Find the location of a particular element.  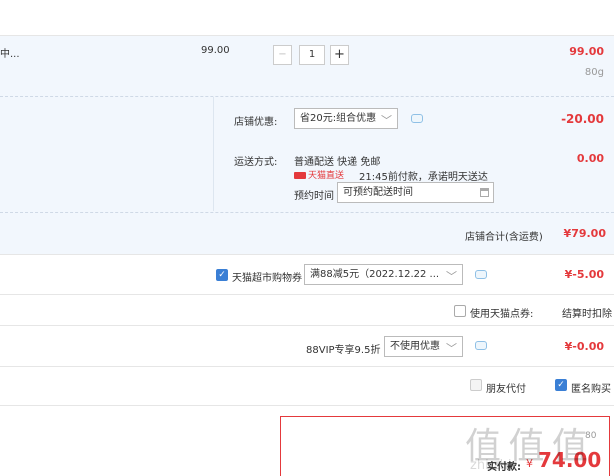

tmall-direct-label: 天猫直送 is located at coordinates (326, 176).